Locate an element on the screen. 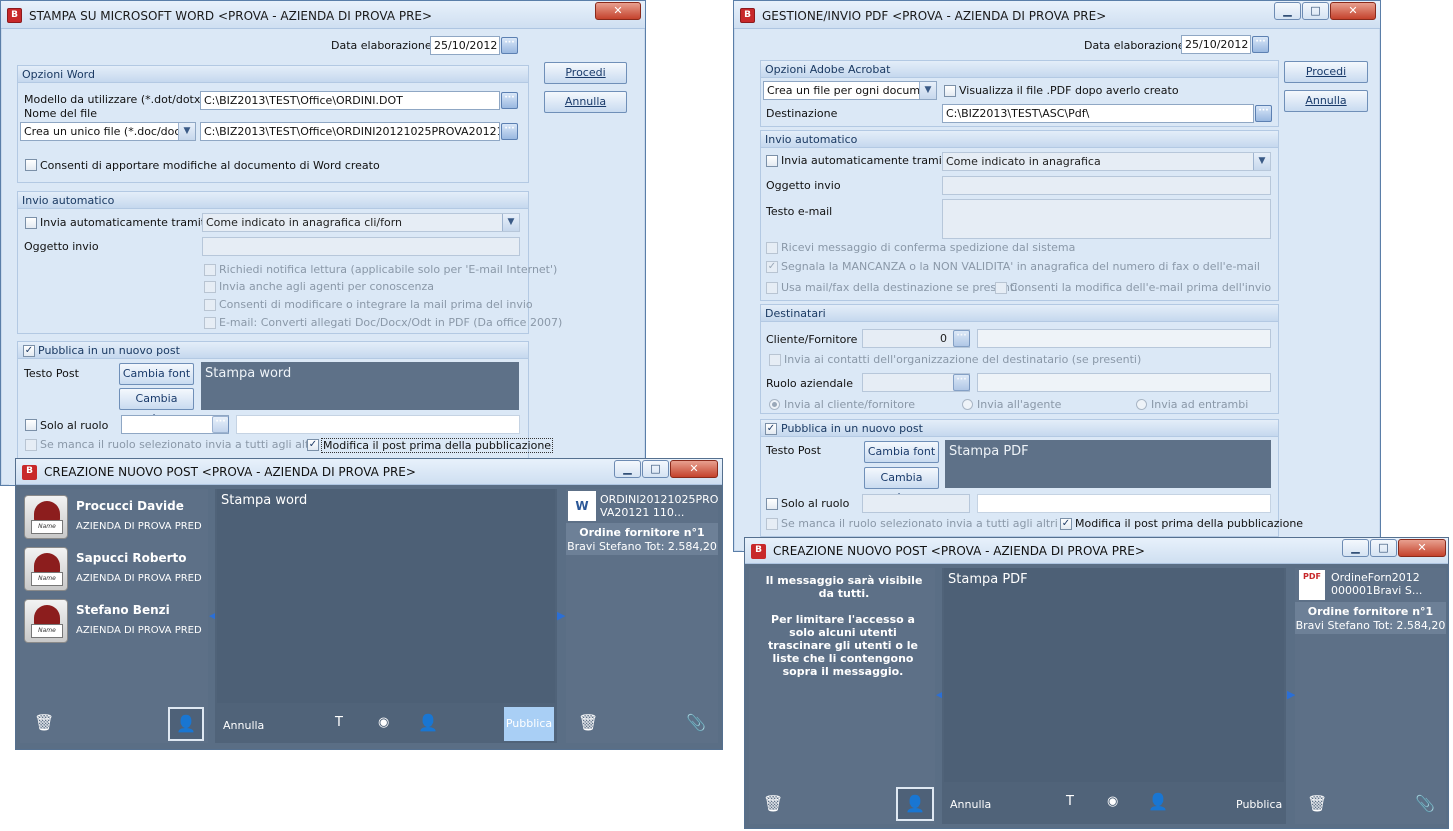  testo-email-field is located at coordinates (1106, 219).